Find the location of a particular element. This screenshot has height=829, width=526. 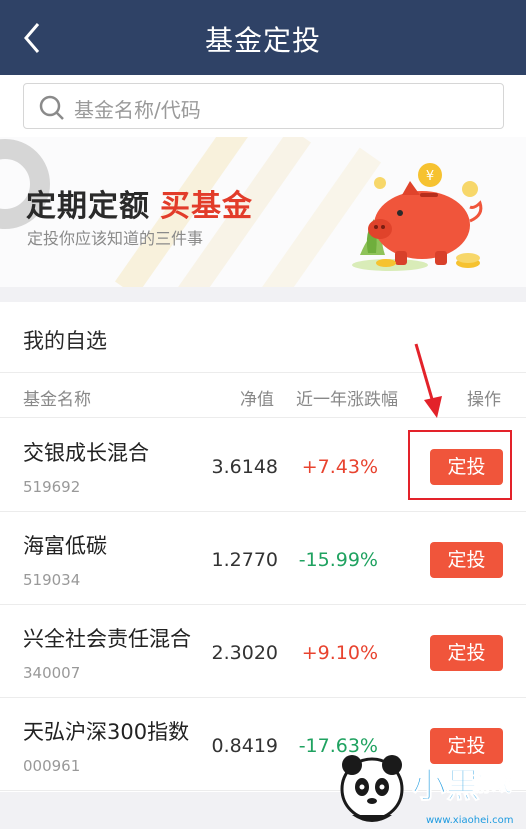

fund-code: 000961 is located at coordinates (52, 766).